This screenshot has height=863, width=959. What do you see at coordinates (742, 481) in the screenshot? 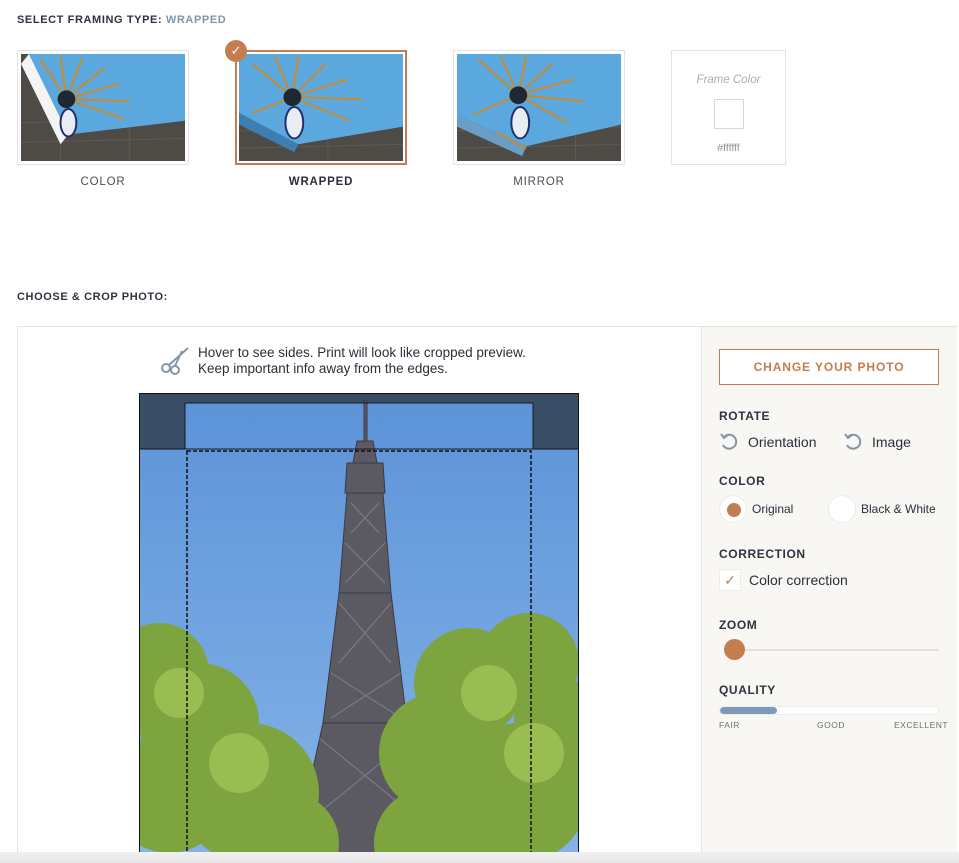
I see `color-label: COLOR` at bounding box center [742, 481].